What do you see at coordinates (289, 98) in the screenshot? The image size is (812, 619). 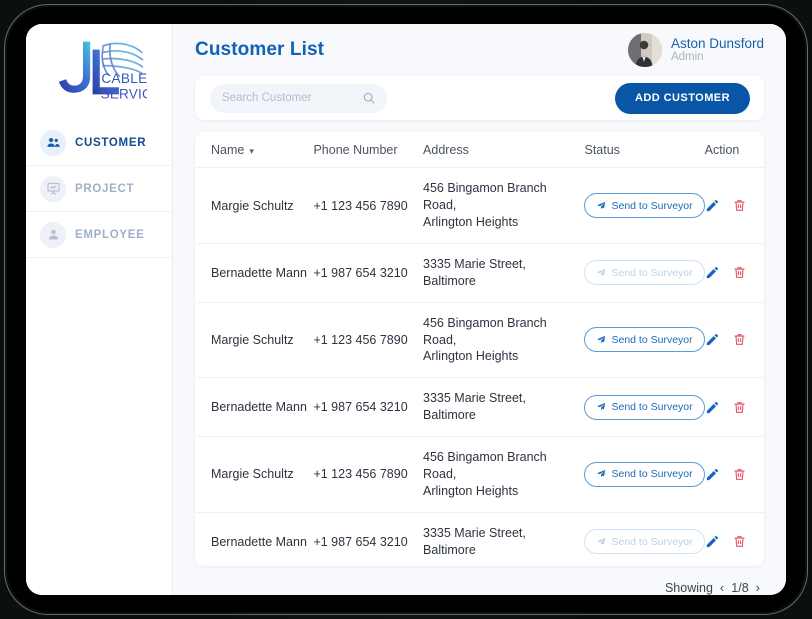 I see `search-input` at bounding box center [289, 98].